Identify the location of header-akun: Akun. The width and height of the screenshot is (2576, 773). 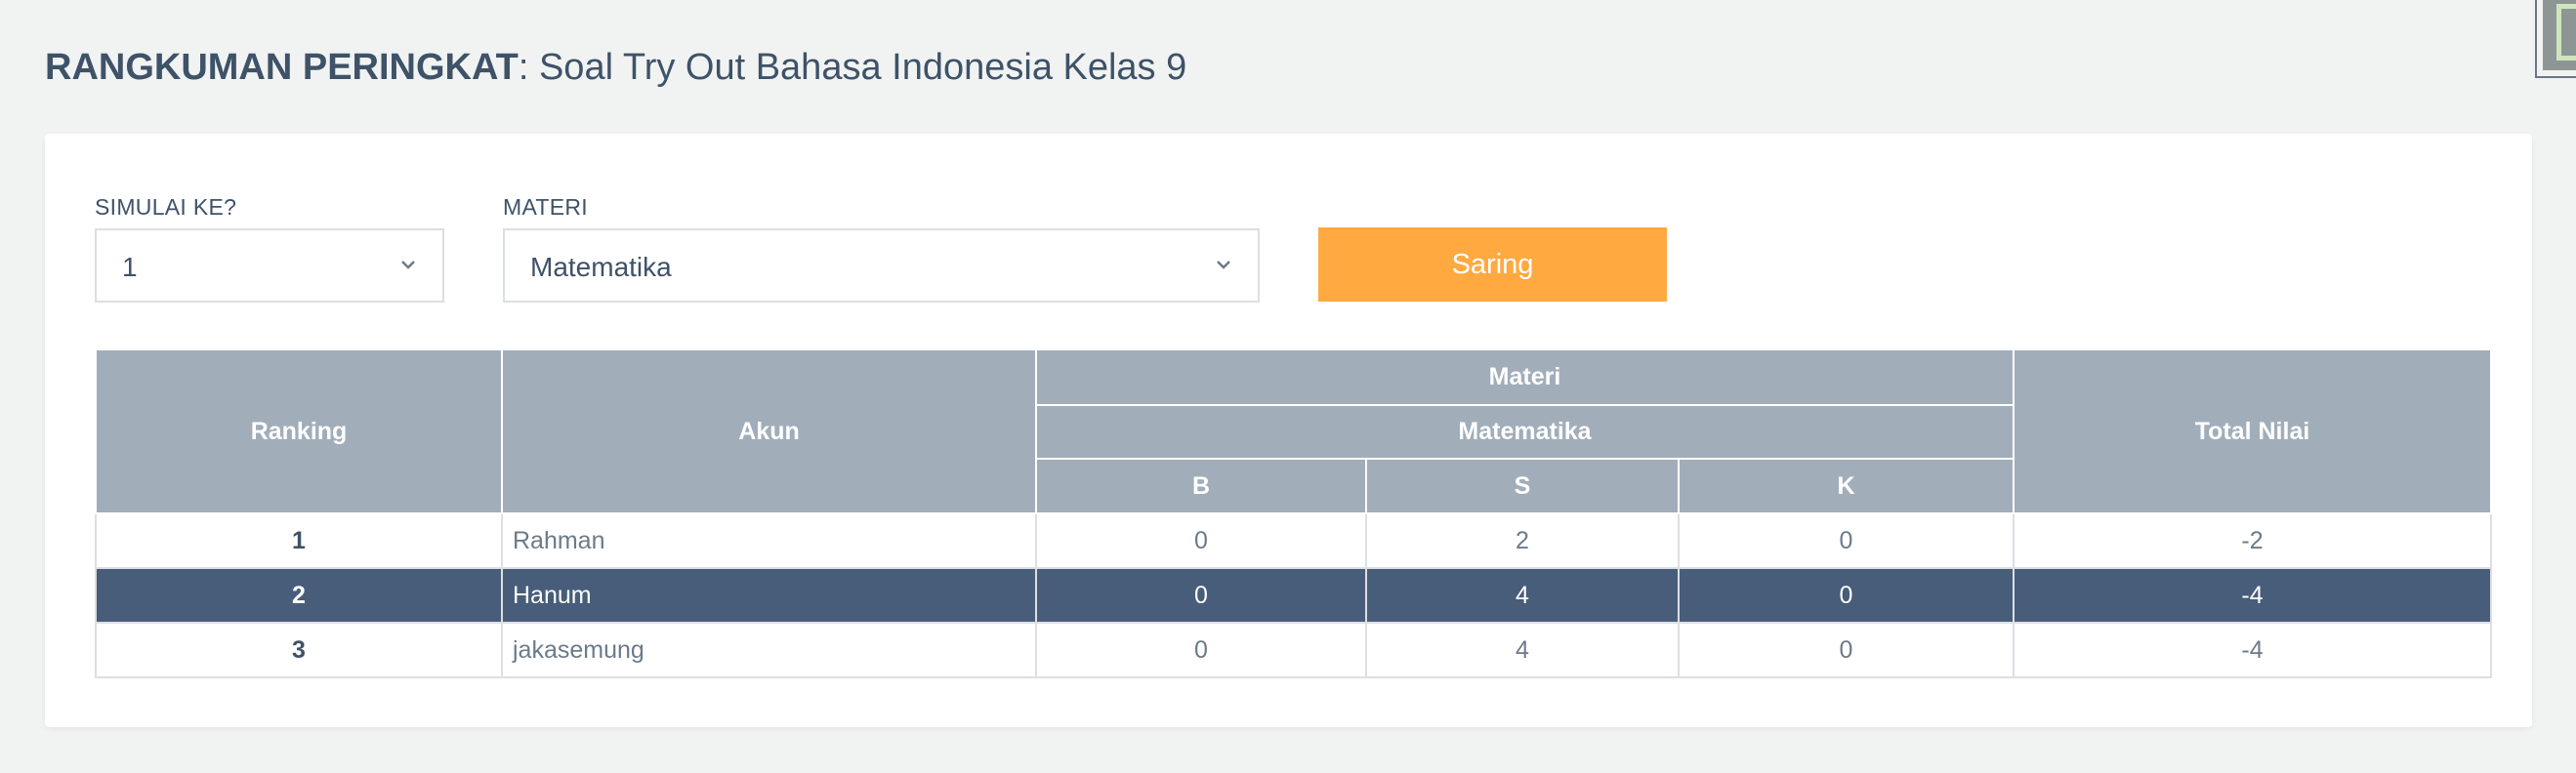
(769, 431).